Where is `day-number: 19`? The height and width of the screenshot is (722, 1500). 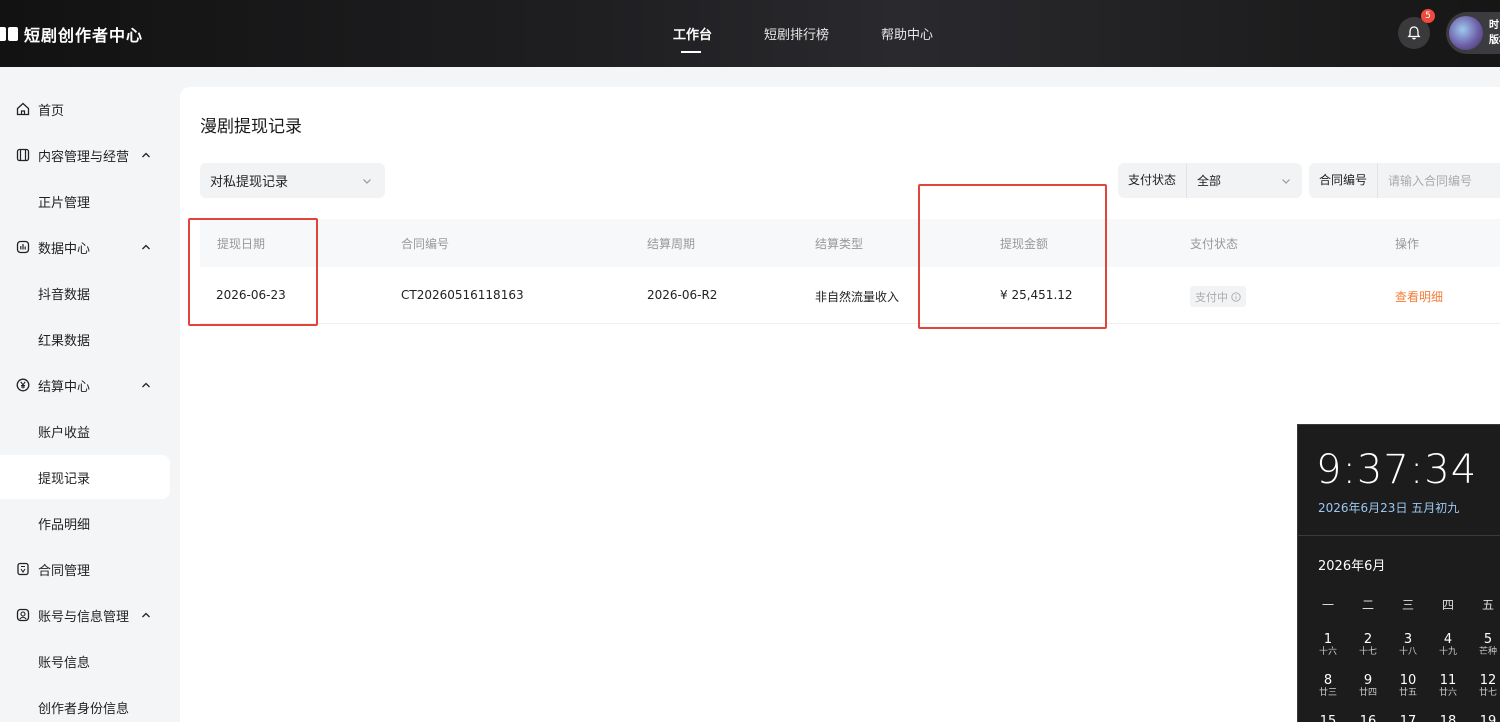 day-number: 19 is located at coordinates (1488, 718).